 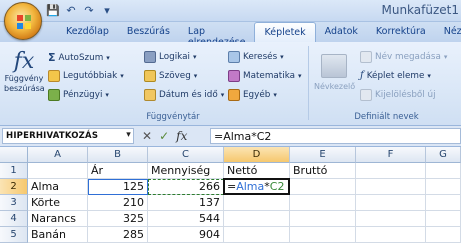 What do you see at coordinates (14, 171) in the screenshot?
I see `row-header-1: 1` at bounding box center [14, 171].